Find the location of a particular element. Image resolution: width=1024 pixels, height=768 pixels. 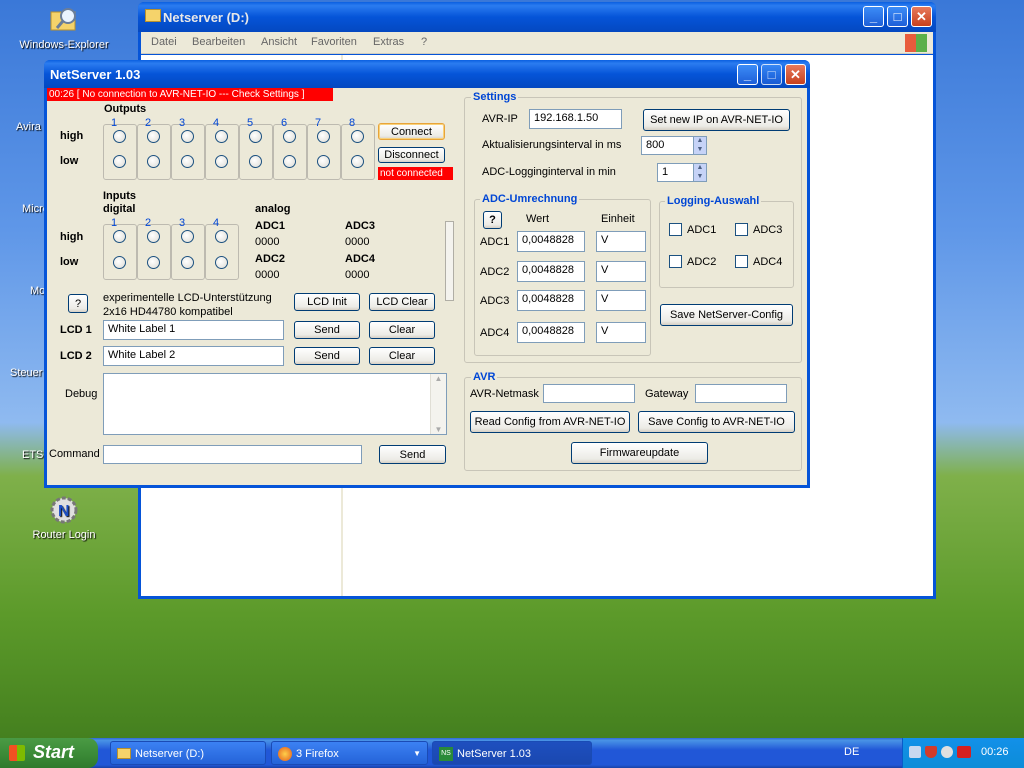

output-5-high-radio is located at coordinates (255, 136).